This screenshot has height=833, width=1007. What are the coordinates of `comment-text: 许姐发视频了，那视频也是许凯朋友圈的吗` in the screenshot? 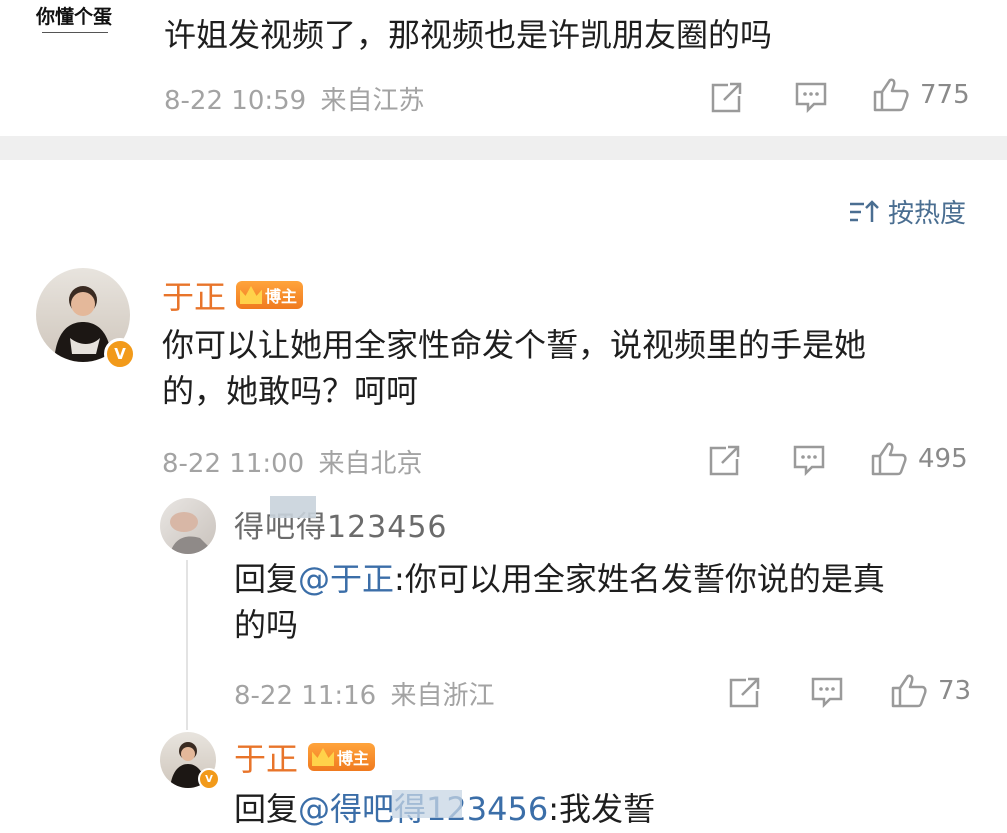 It's located at (468, 35).